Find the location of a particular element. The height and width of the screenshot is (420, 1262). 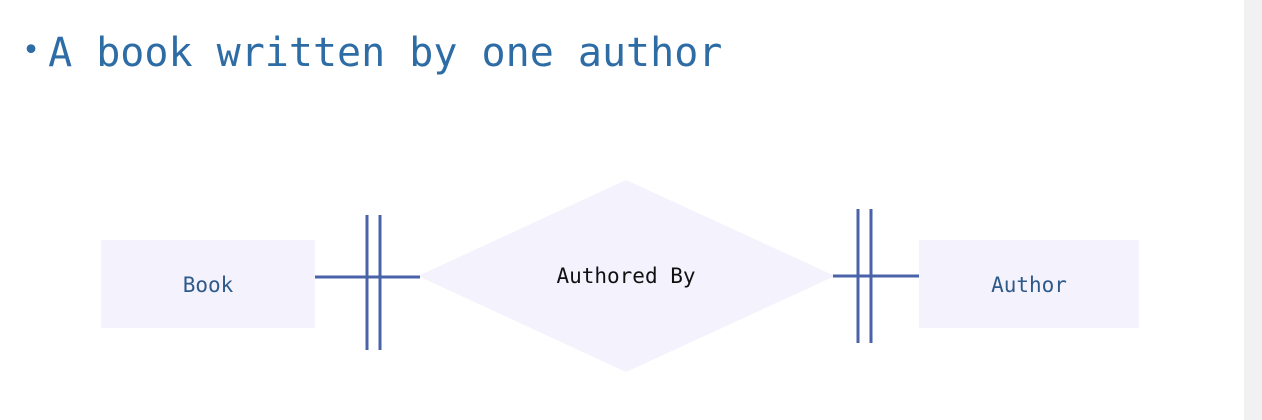

relationship-label: Authored By is located at coordinates (625, 276).